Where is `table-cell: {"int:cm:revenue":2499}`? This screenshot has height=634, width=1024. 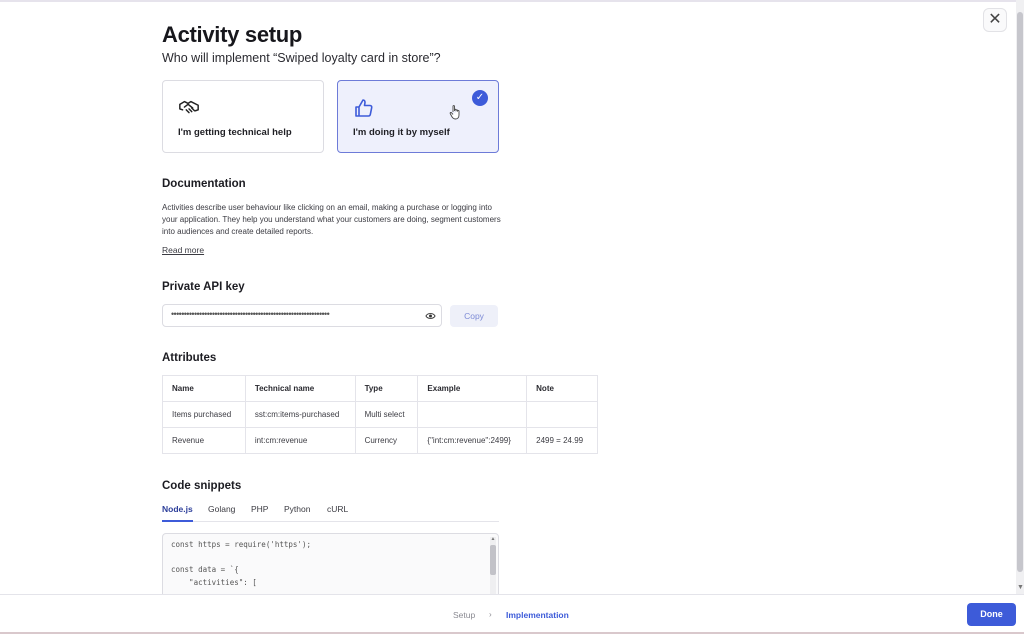 table-cell: {"int:cm:revenue":2499} is located at coordinates (472, 440).